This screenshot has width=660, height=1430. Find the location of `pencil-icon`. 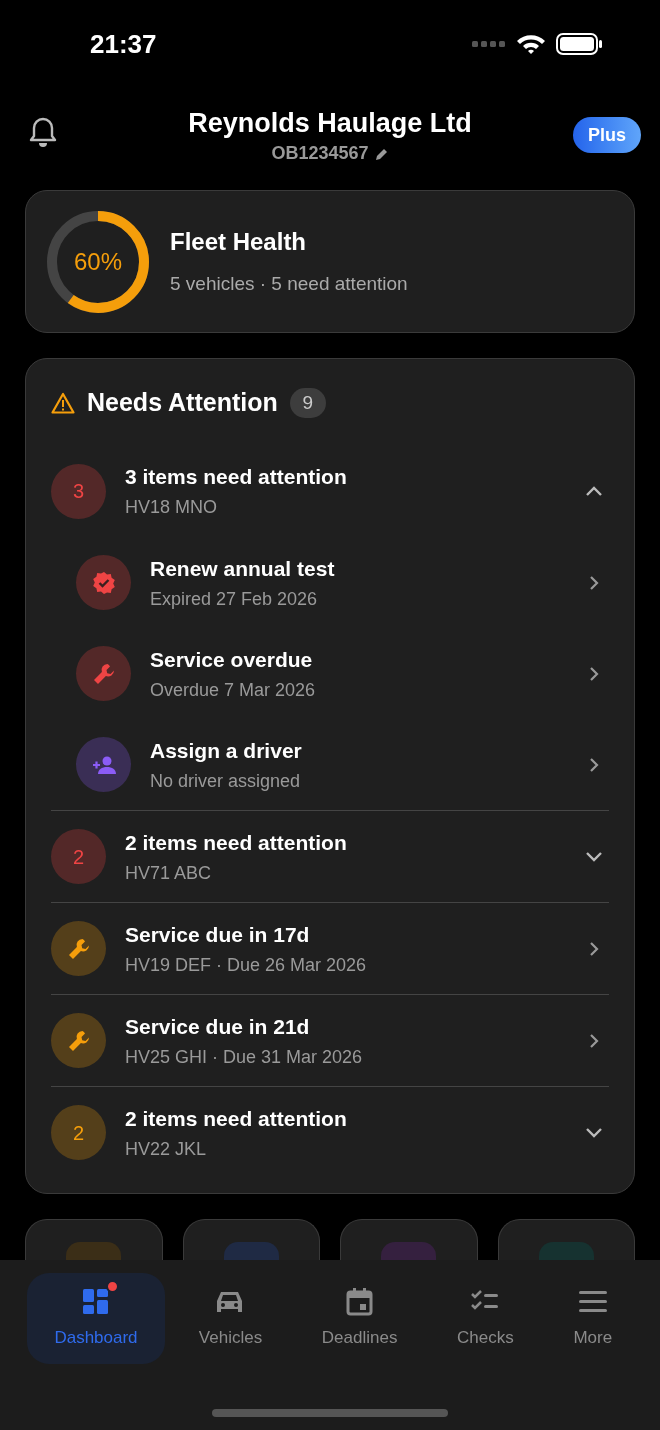

pencil-icon is located at coordinates (381, 153).